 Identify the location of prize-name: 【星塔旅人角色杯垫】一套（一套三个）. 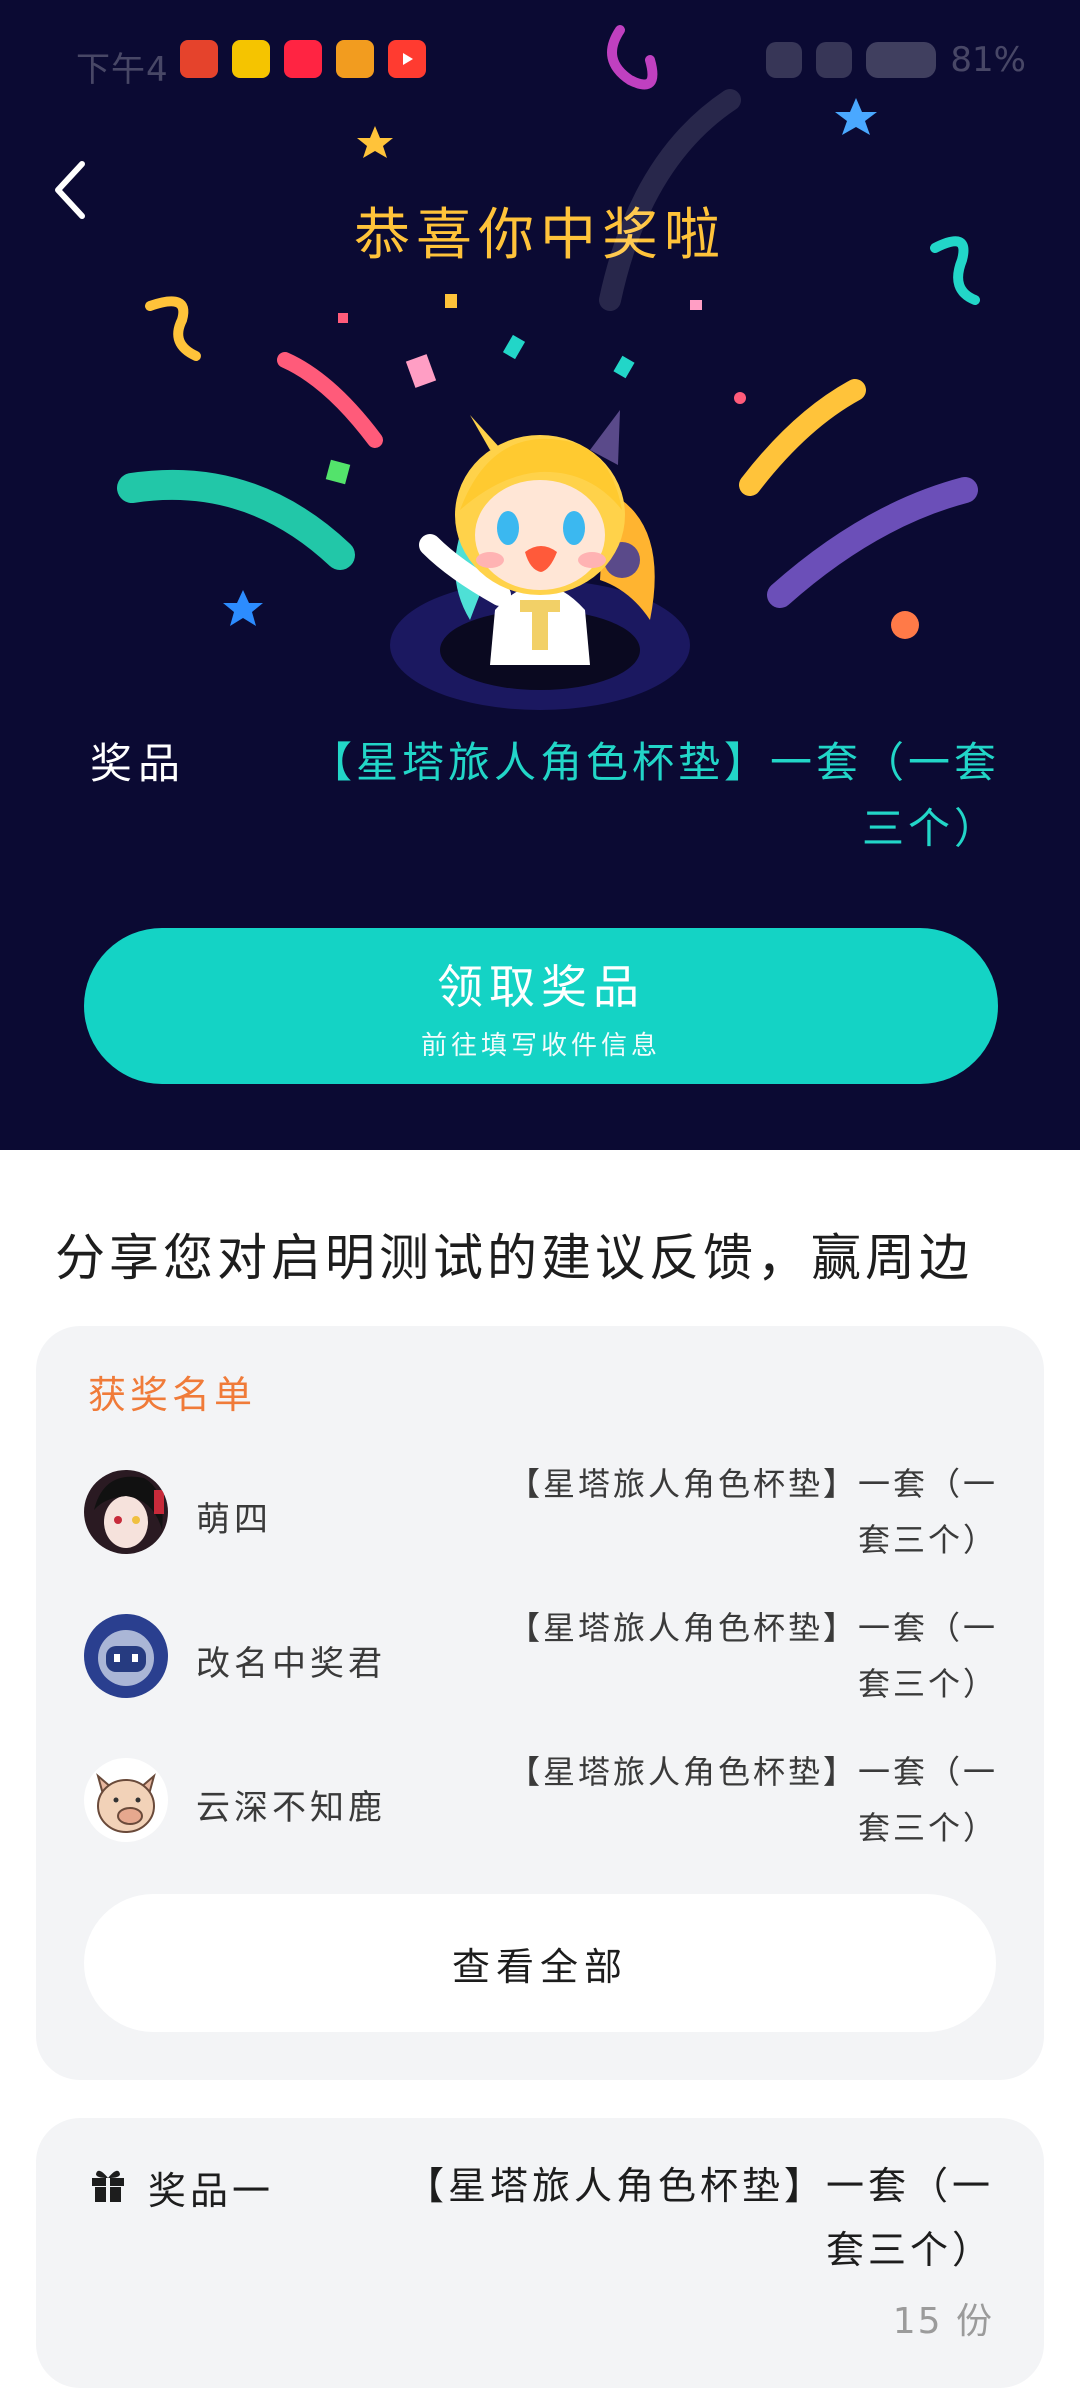
(654, 795).